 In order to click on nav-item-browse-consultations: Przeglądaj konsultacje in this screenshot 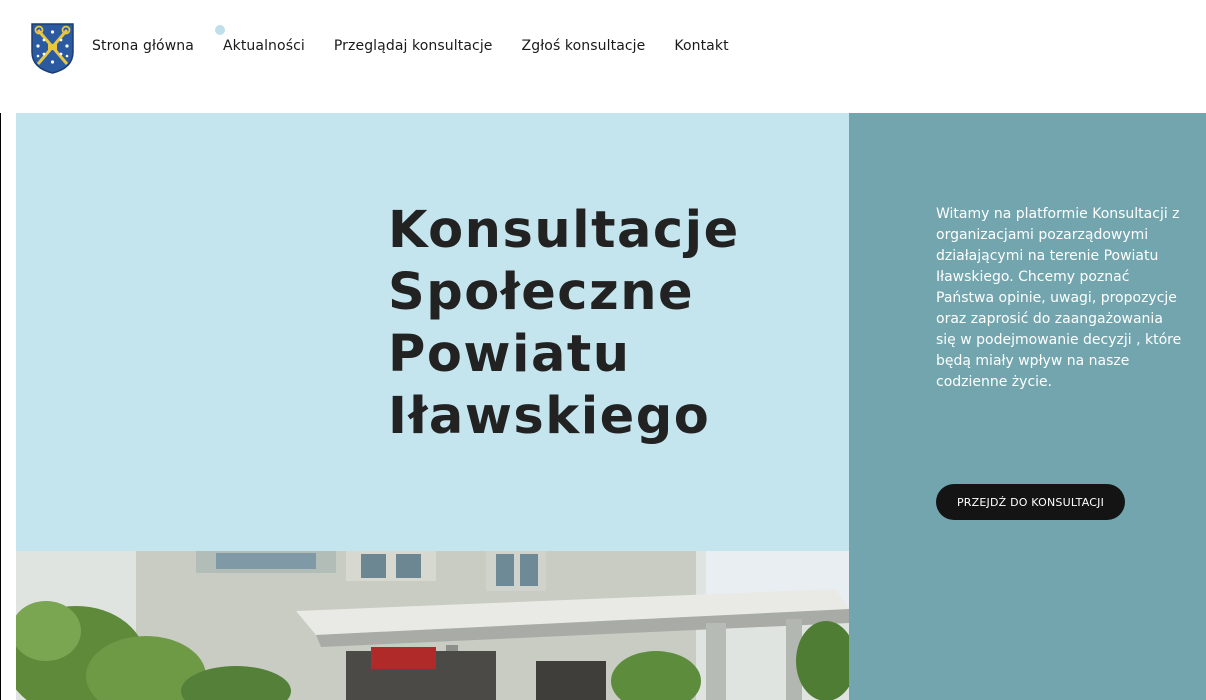, I will do `click(413, 46)`.